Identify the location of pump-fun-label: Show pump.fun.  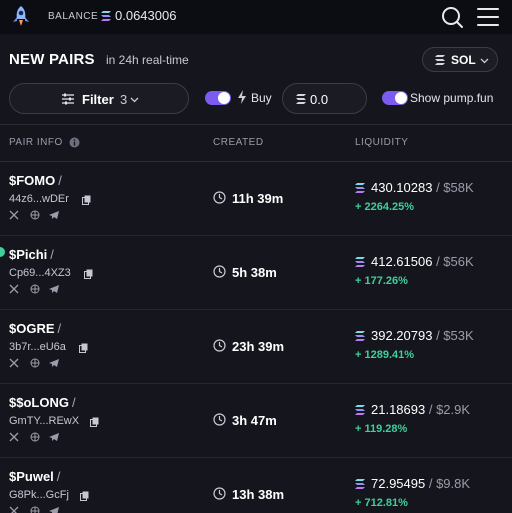
(452, 98).